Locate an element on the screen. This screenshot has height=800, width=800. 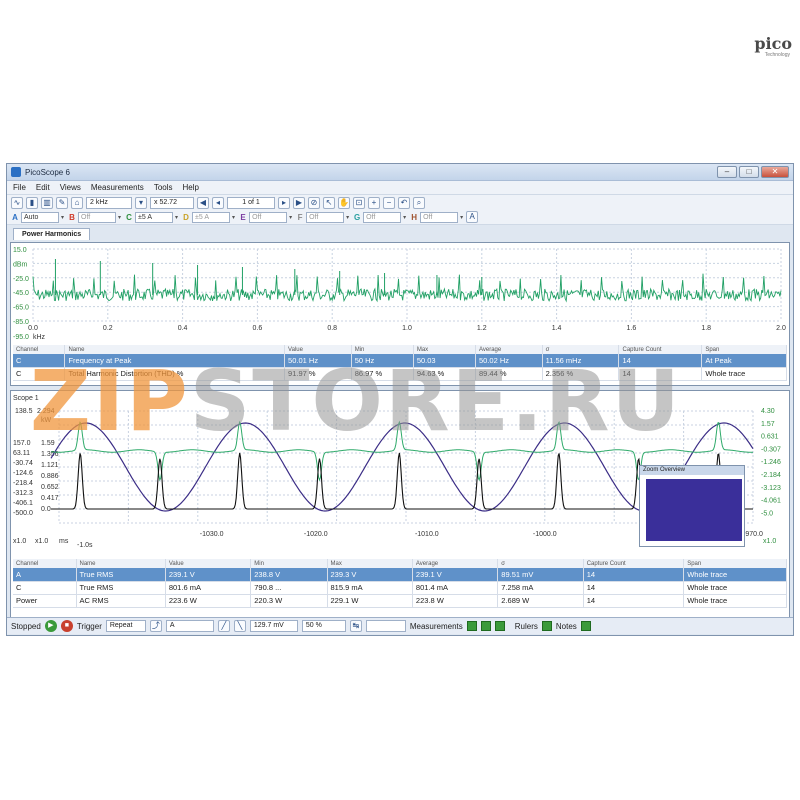
menu-views: Views is located at coordinates (70, 187).